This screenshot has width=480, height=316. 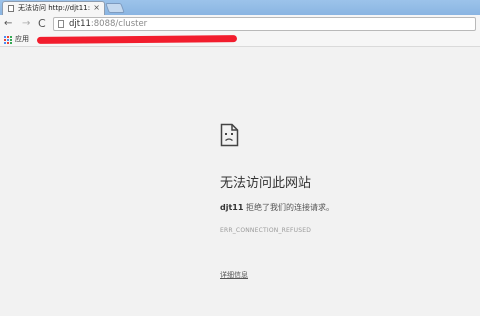 What do you see at coordinates (42, 24) in the screenshot?
I see `reload-button: C` at bounding box center [42, 24].